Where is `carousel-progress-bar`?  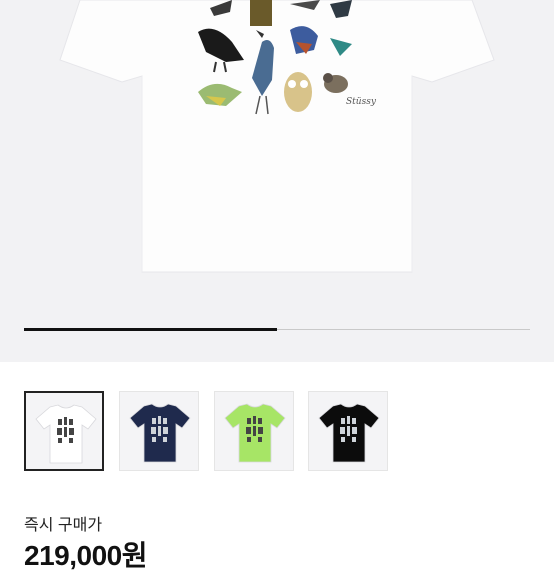 carousel-progress-bar is located at coordinates (277, 329).